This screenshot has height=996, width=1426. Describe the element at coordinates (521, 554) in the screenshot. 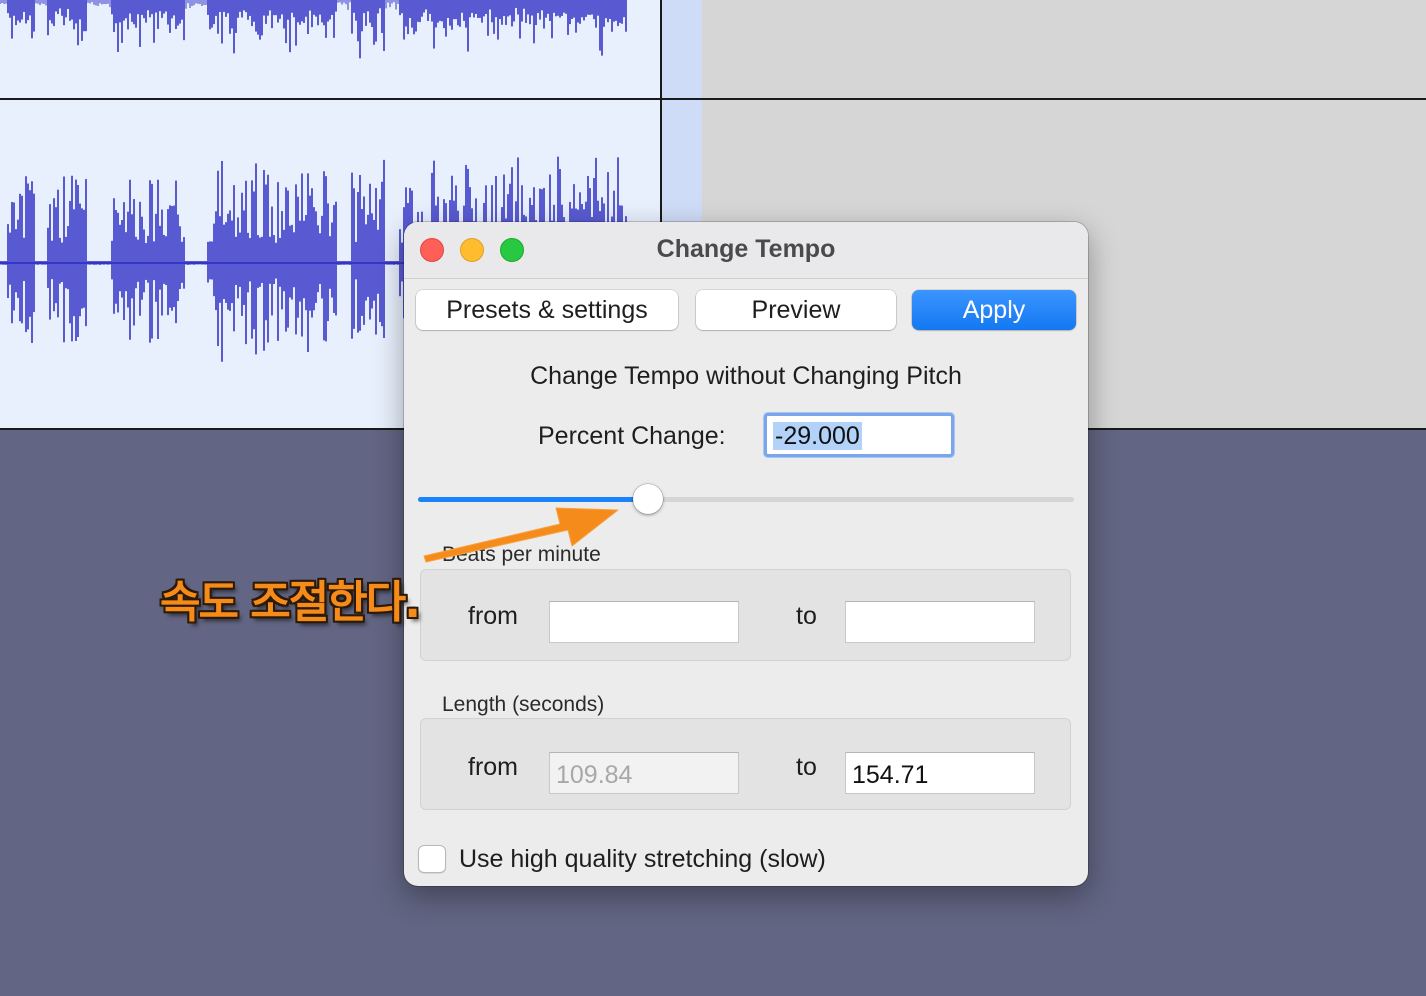

I see `bpm-group-label: Beats per minute` at that location.